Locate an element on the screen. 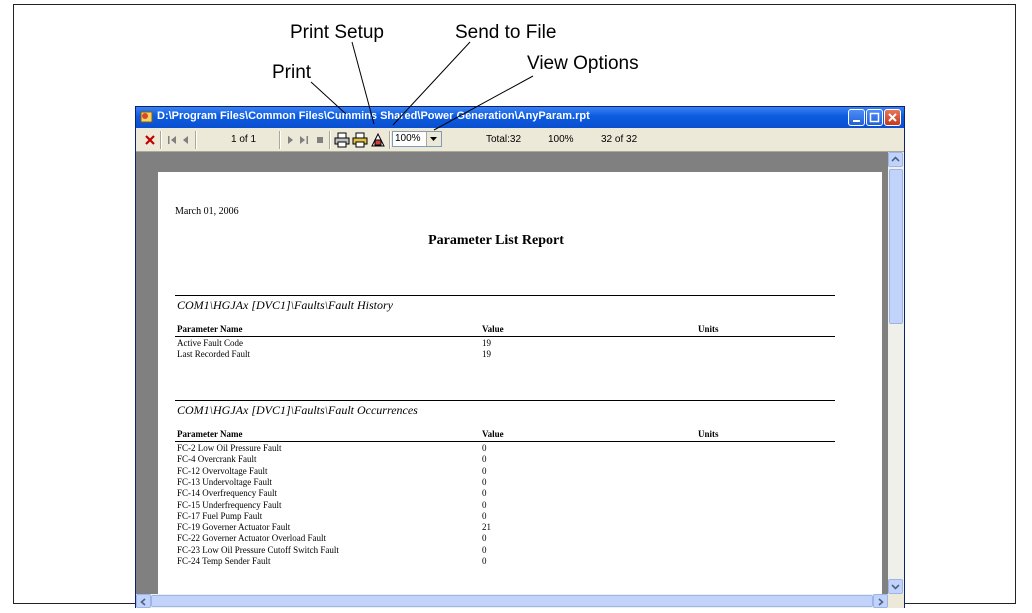  total-records: Total:32 is located at coordinates (504, 139).